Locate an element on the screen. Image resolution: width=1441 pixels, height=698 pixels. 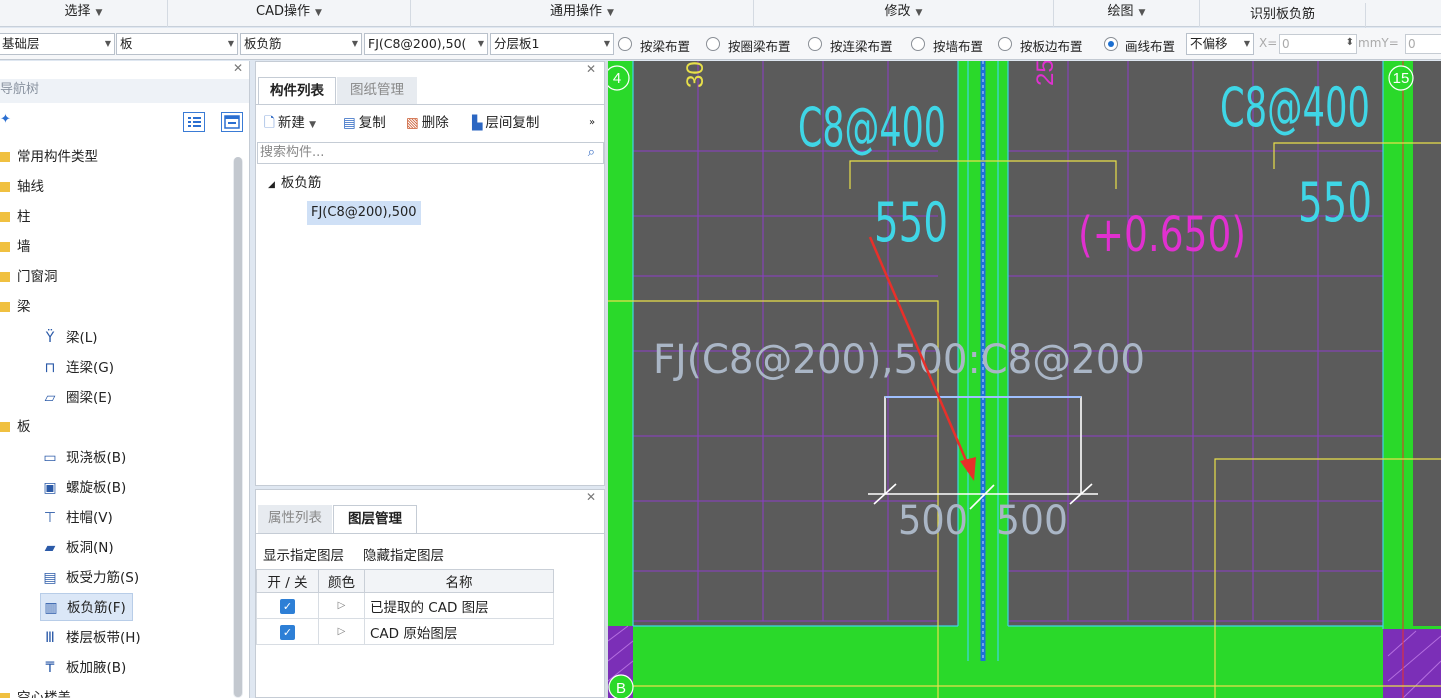
ribbon-group-common-ops: 通用操作 ▼ is located at coordinates (582, 13).